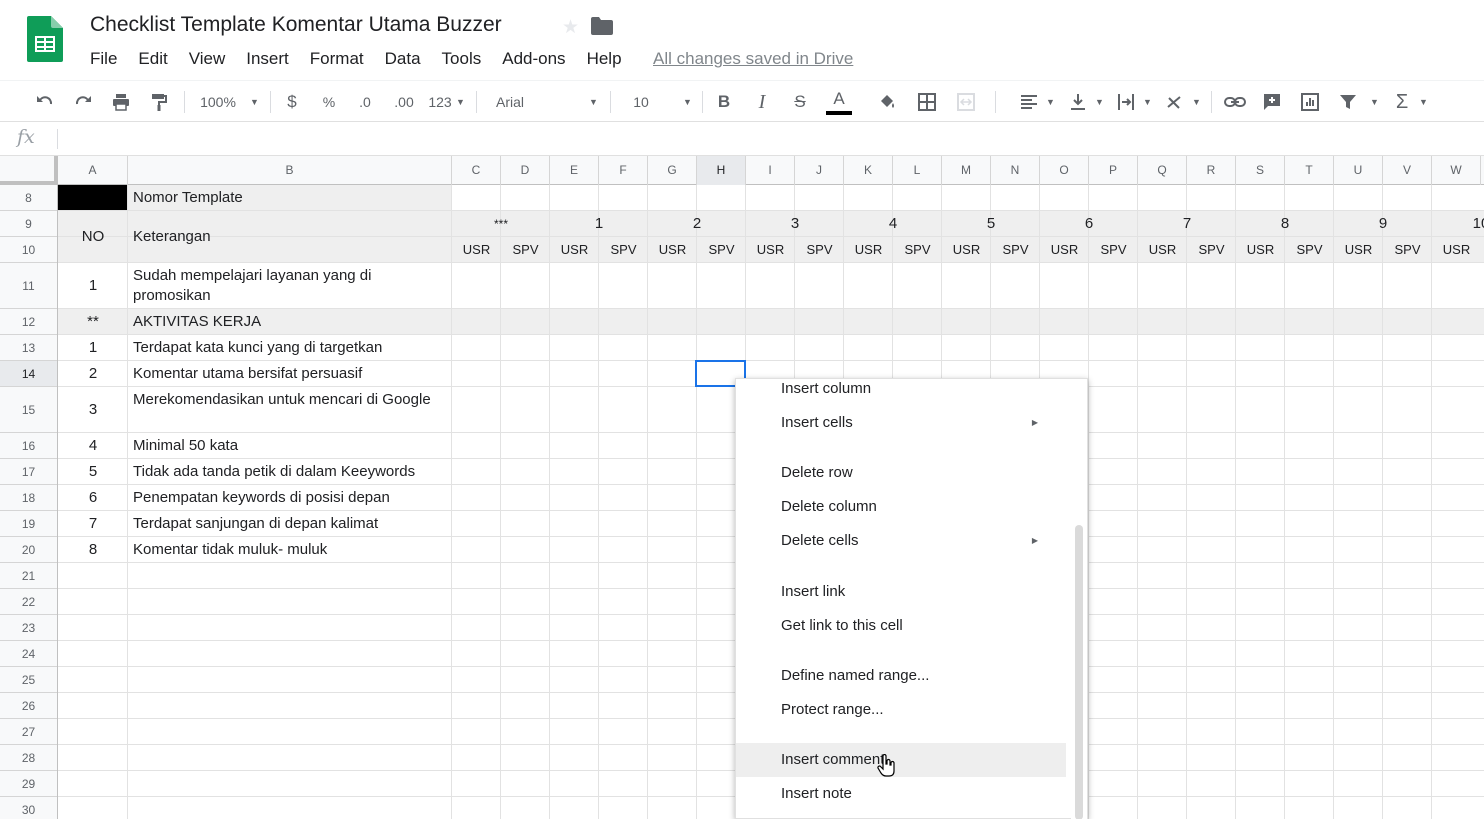 This screenshot has height=819, width=1484. Describe the element at coordinates (121, 102) in the screenshot. I see `print-icon` at that location.